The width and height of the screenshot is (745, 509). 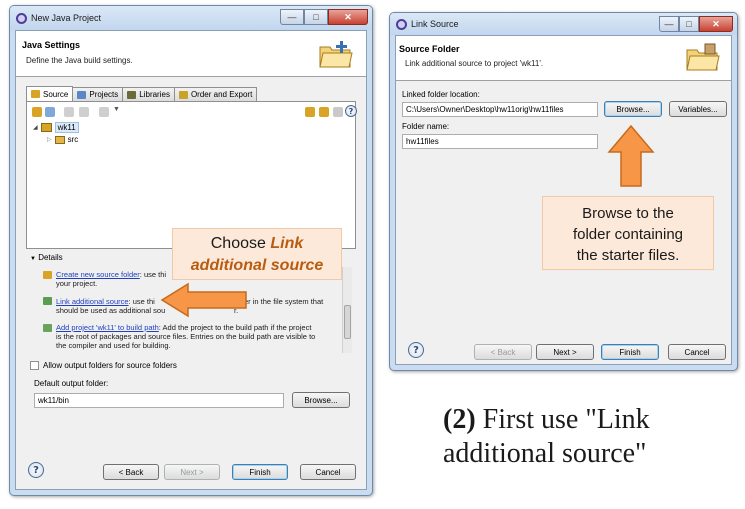 I want to click on edit-toolbar-icon, so click(x=84, y=112).